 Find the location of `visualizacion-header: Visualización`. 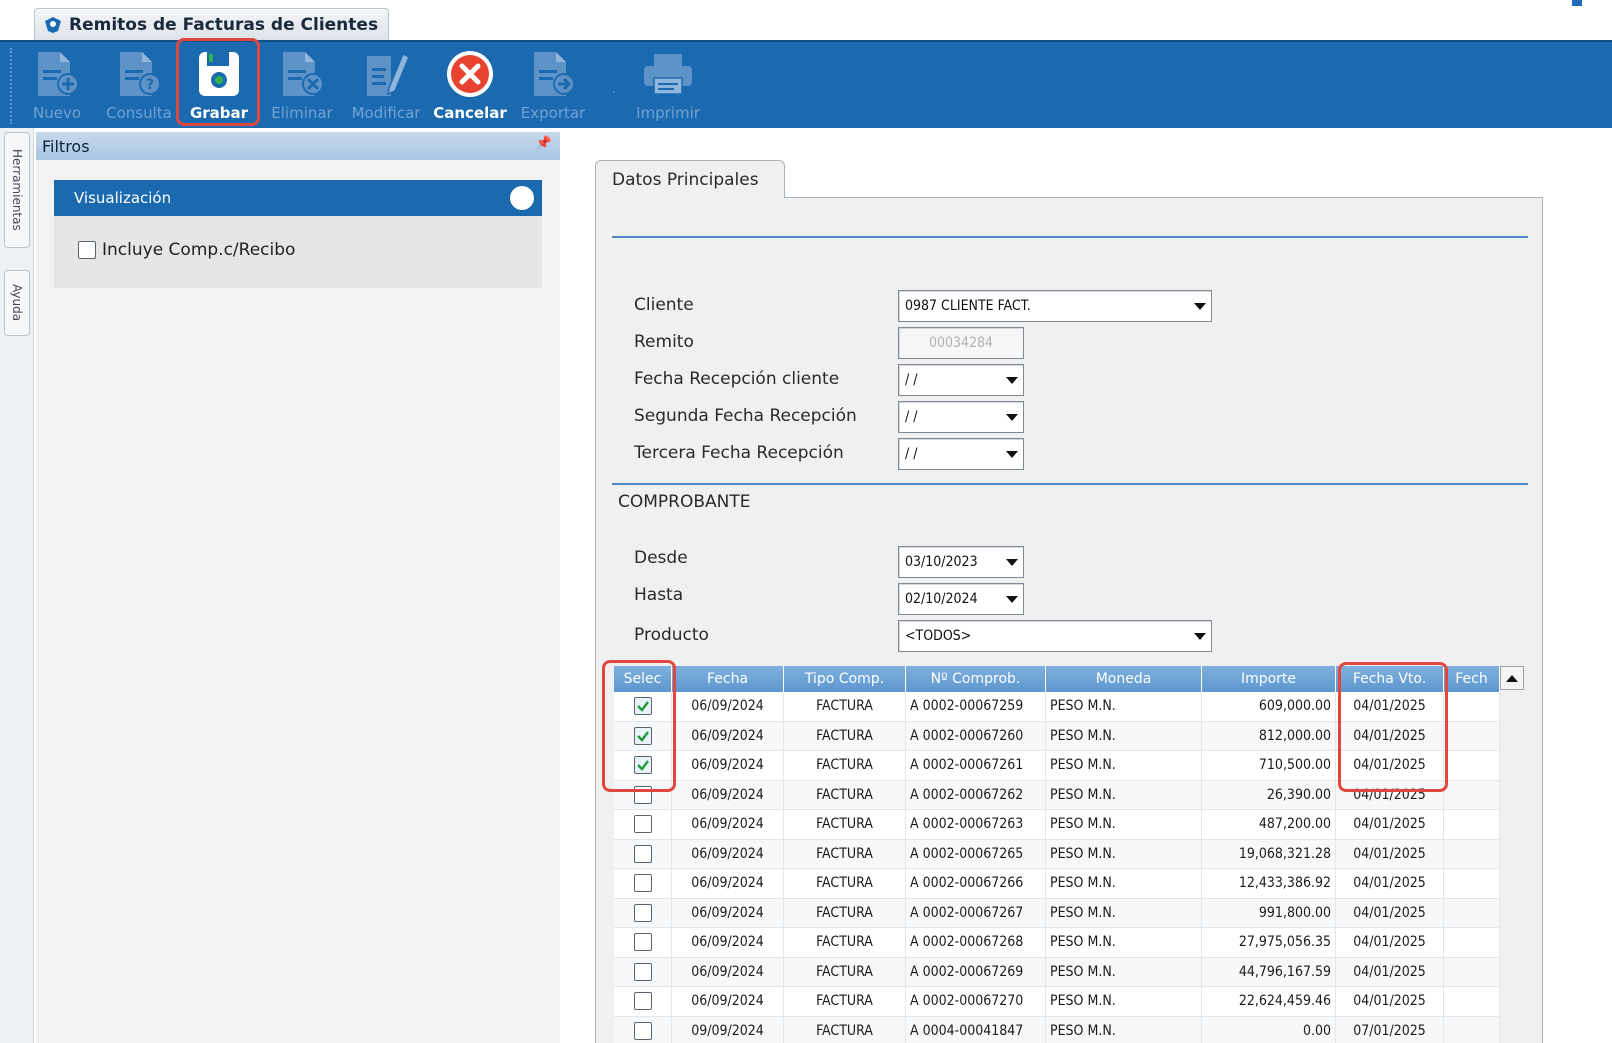

visualizacion-header: Visualización is located at coordinates (298, 198).